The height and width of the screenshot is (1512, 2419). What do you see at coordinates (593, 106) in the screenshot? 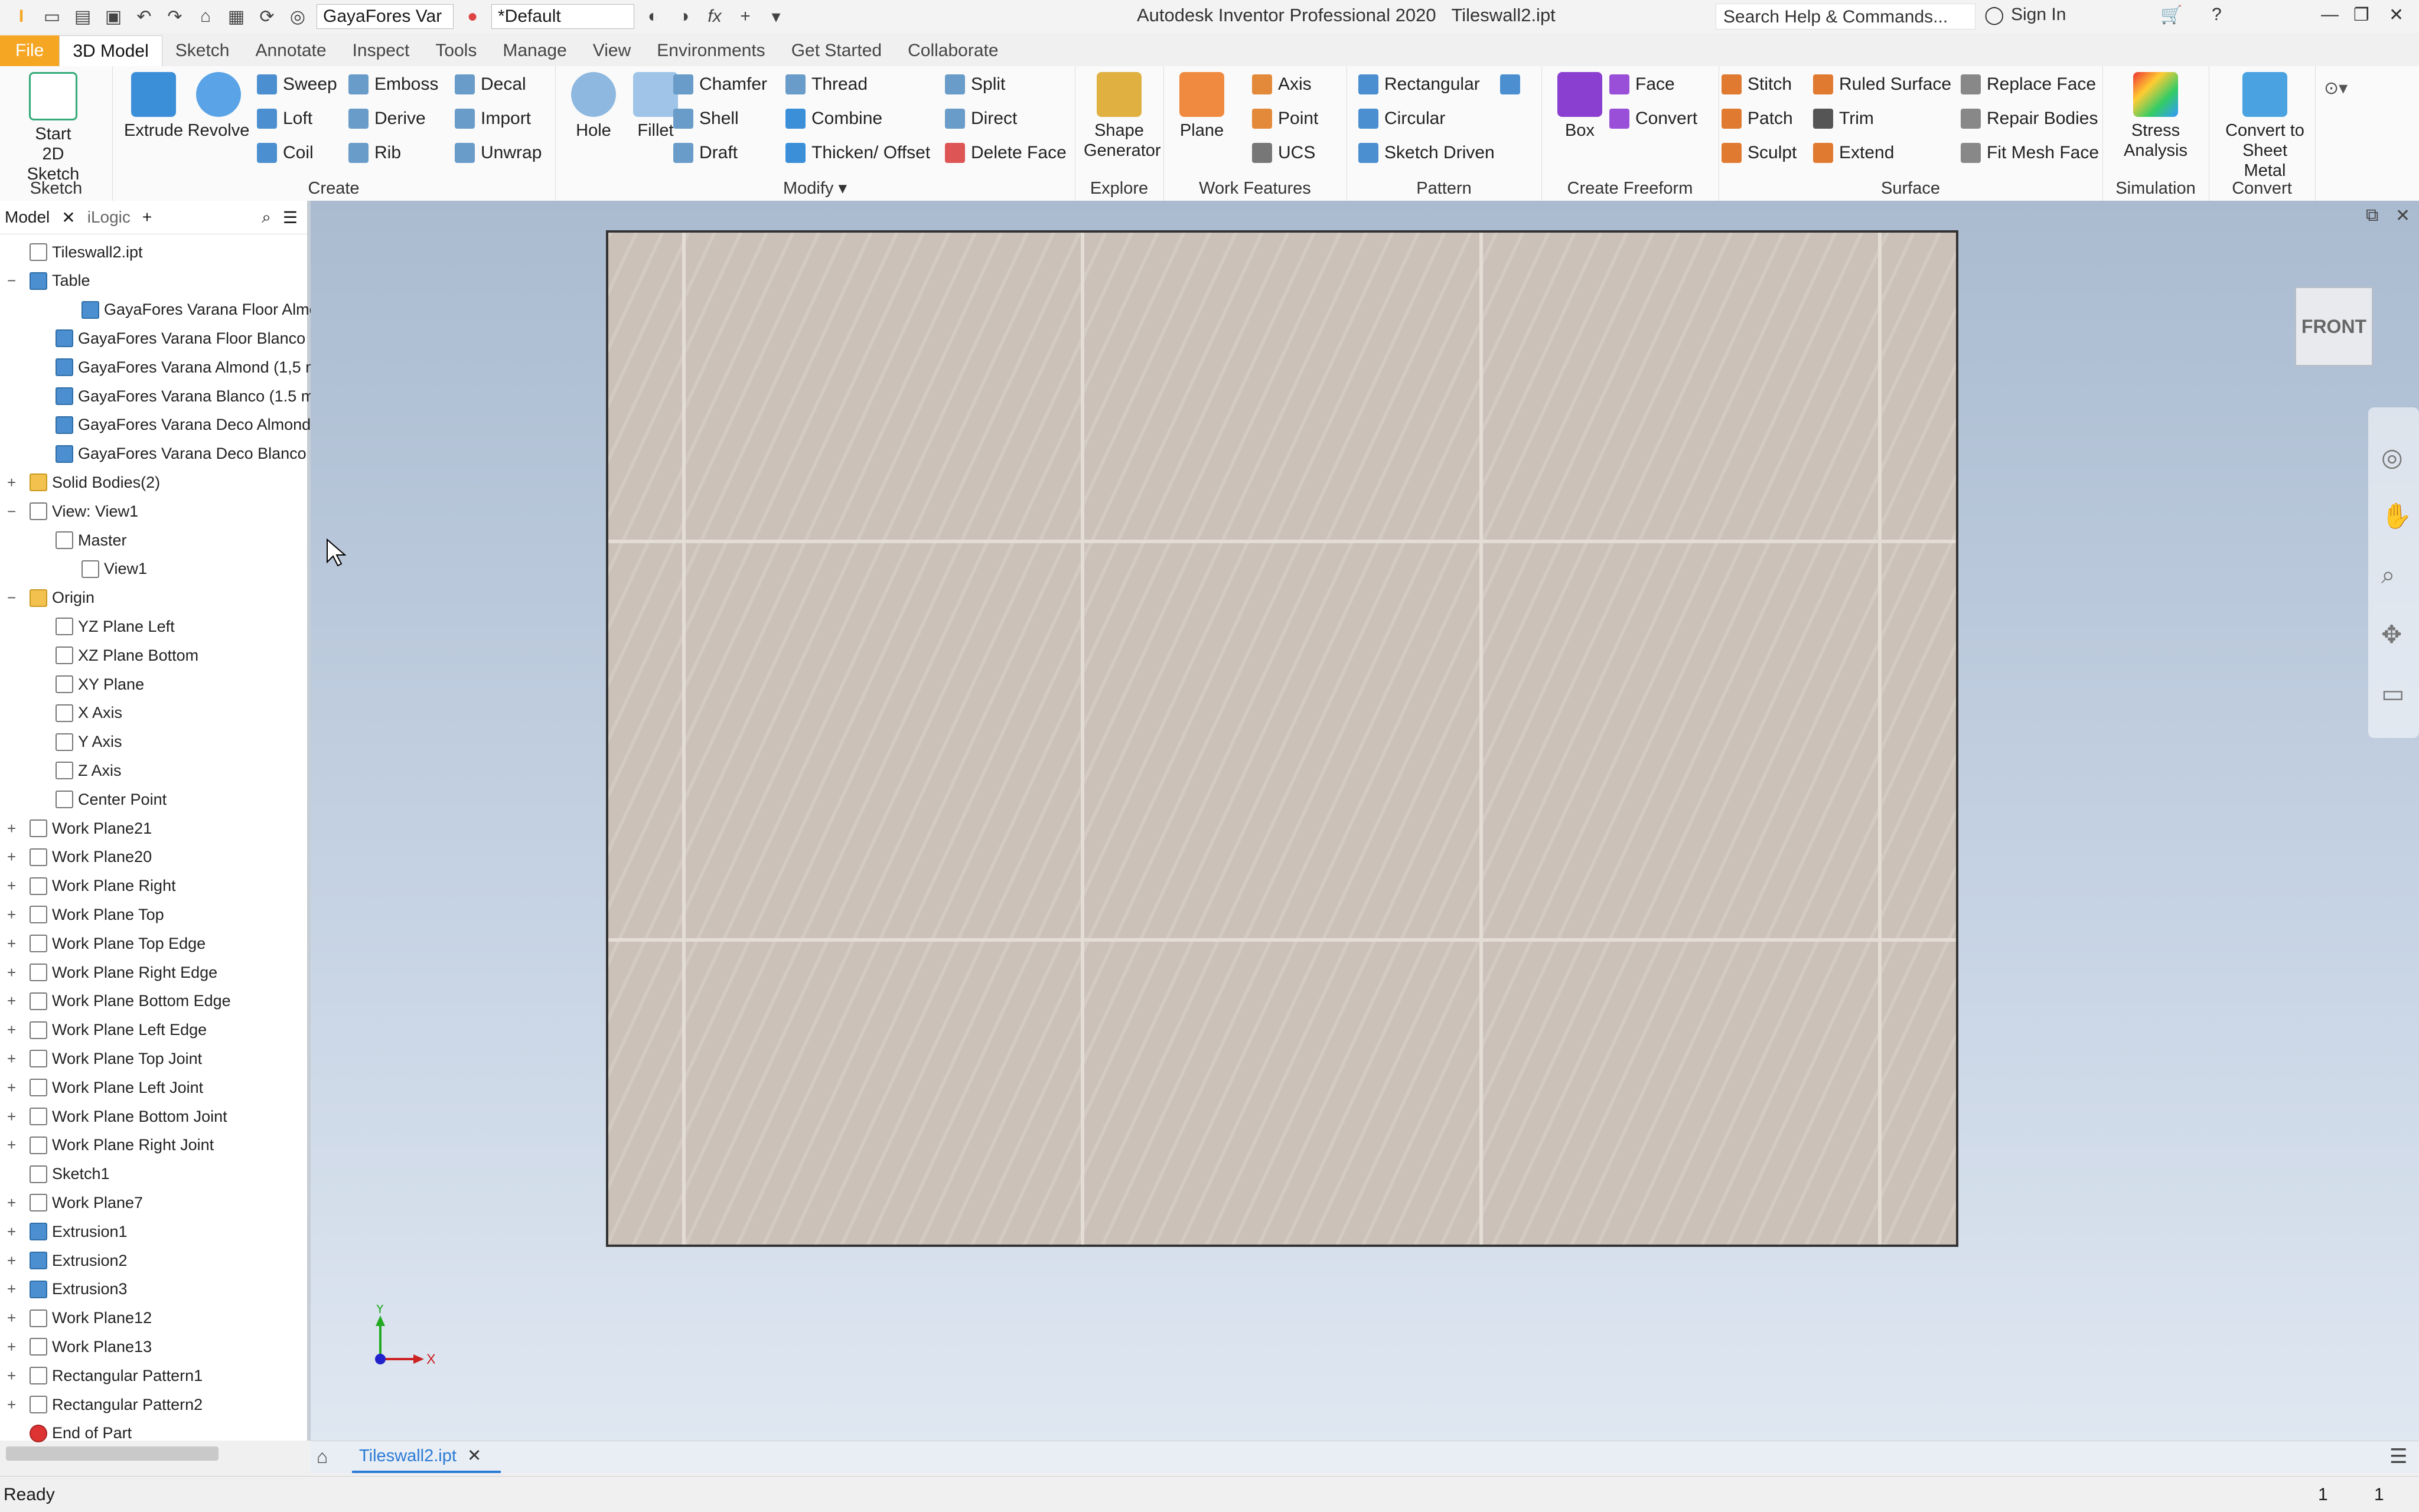
I see `hole-button: Hole` at bounding box center [593, 106].